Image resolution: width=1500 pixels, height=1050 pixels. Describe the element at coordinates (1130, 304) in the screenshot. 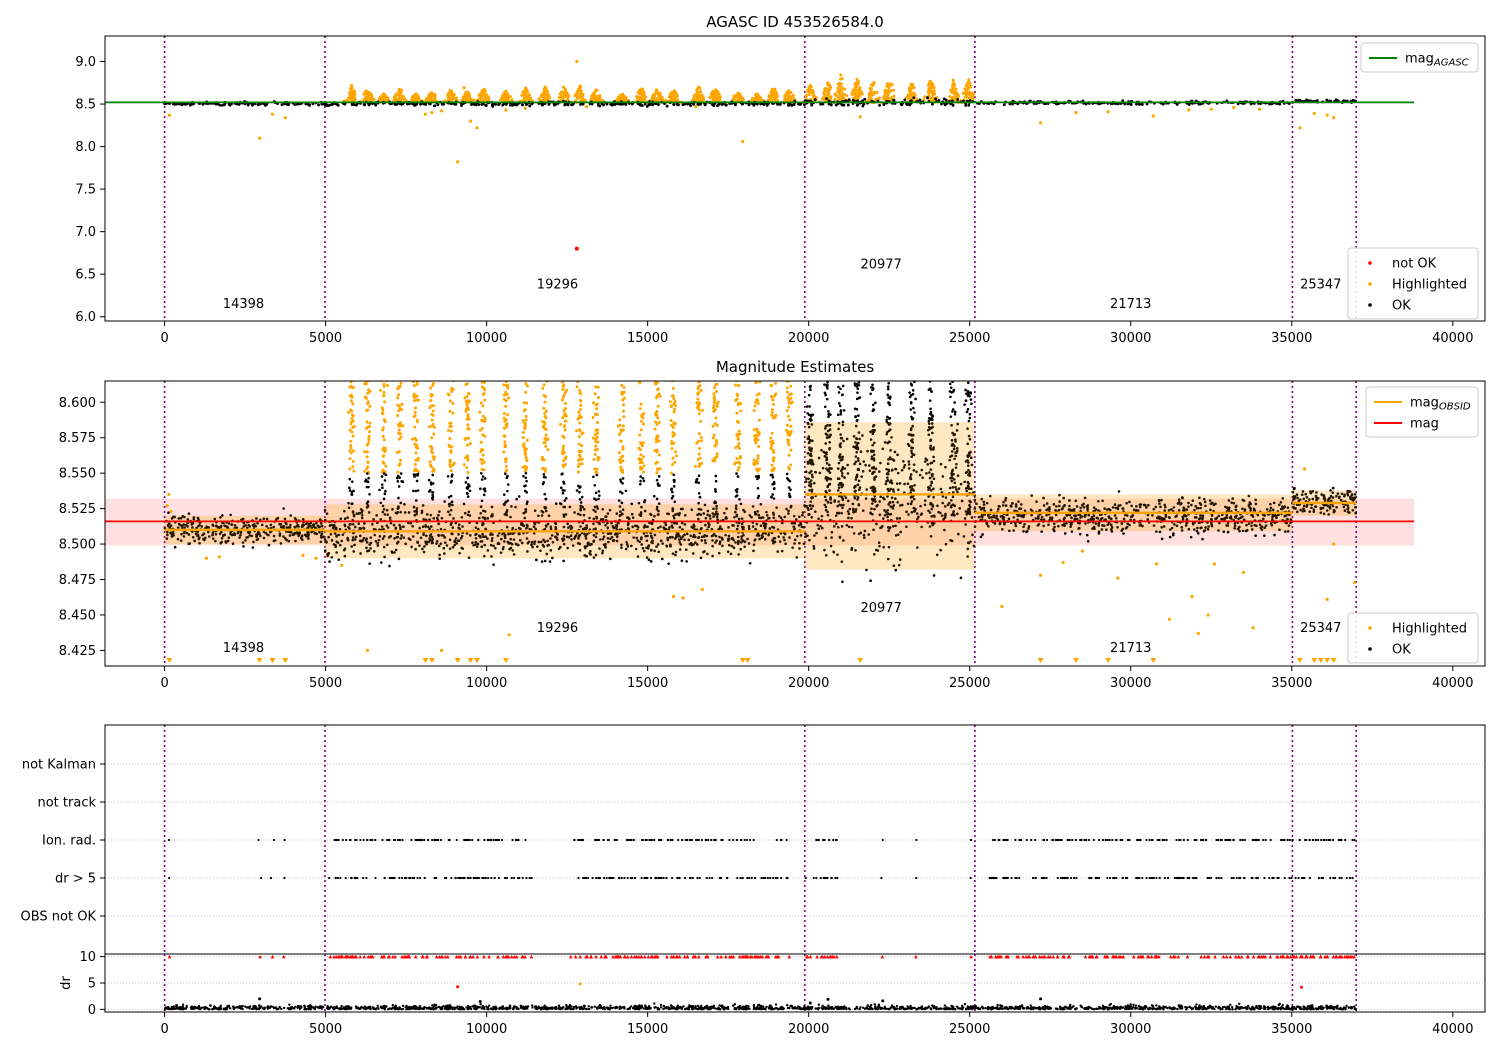

I see `obsid-label: 21713` at that location.